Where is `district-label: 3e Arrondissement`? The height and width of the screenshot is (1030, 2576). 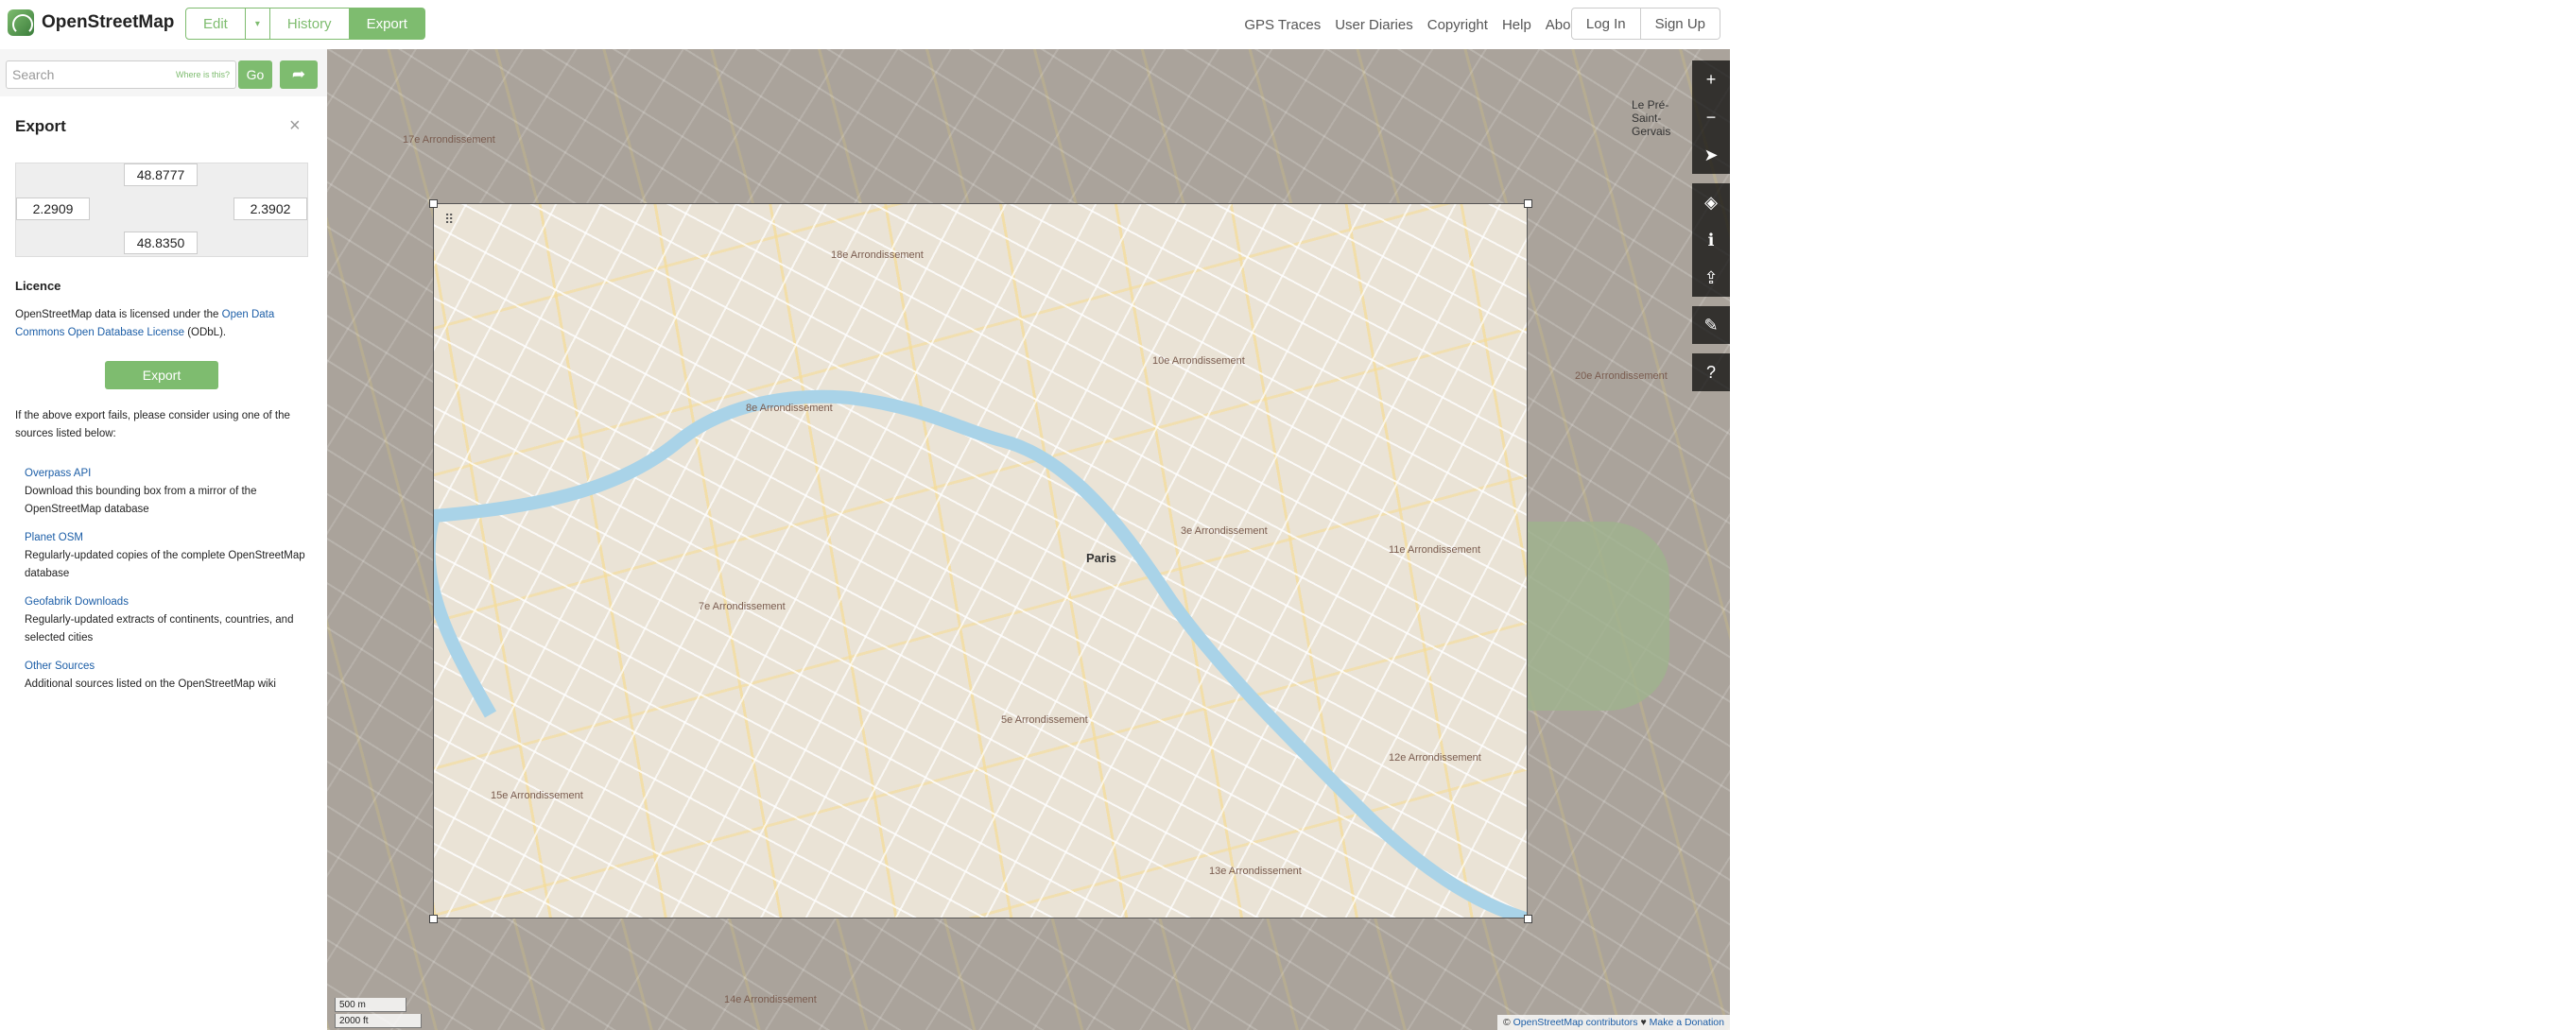 district-label: 3e Arrondissement is located at coordinates (1224, 531).